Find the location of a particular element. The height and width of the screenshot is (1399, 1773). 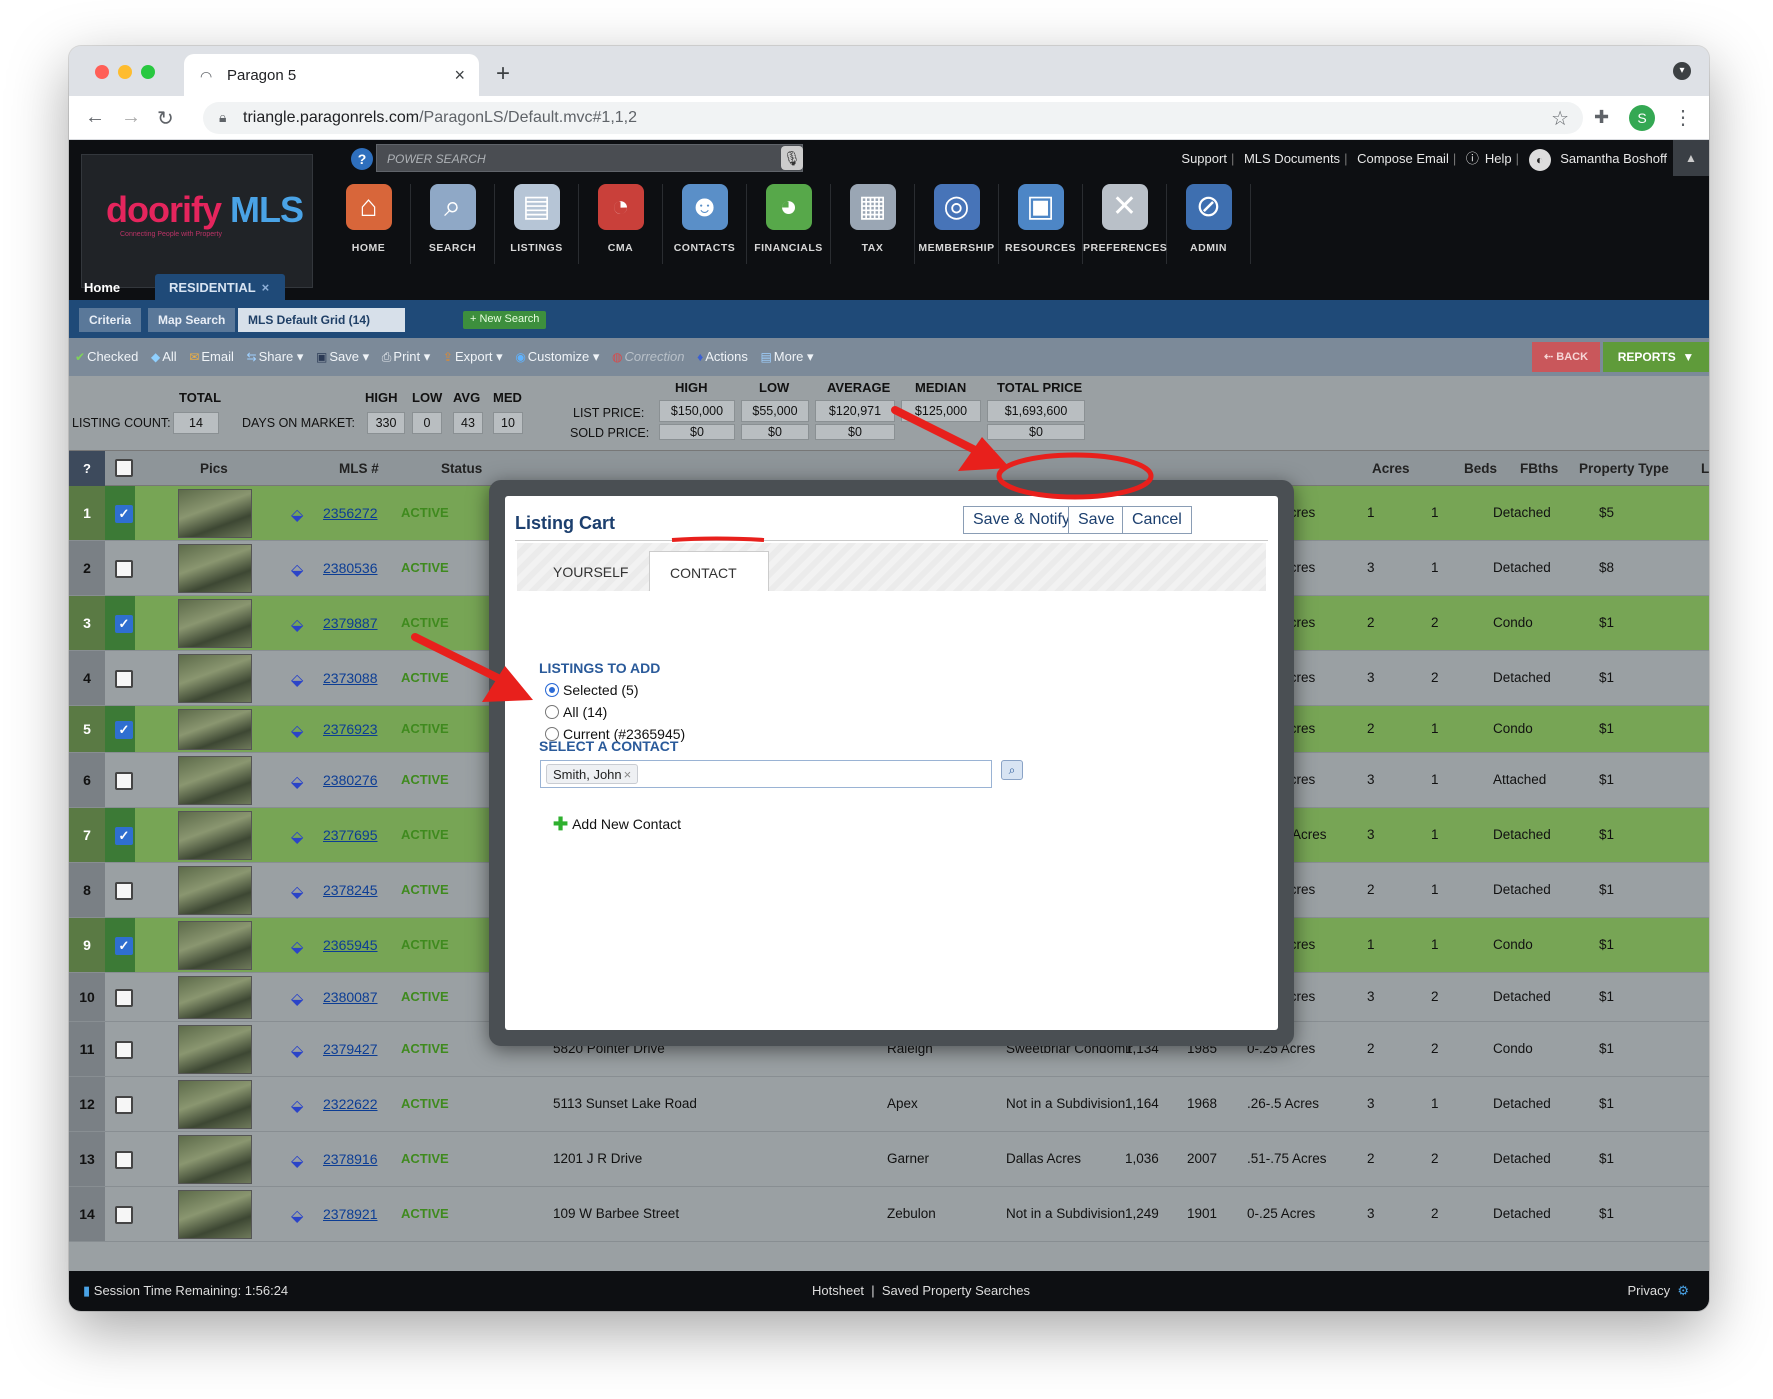

radio-dot-selected-icon is located at coordinates (552, 690).